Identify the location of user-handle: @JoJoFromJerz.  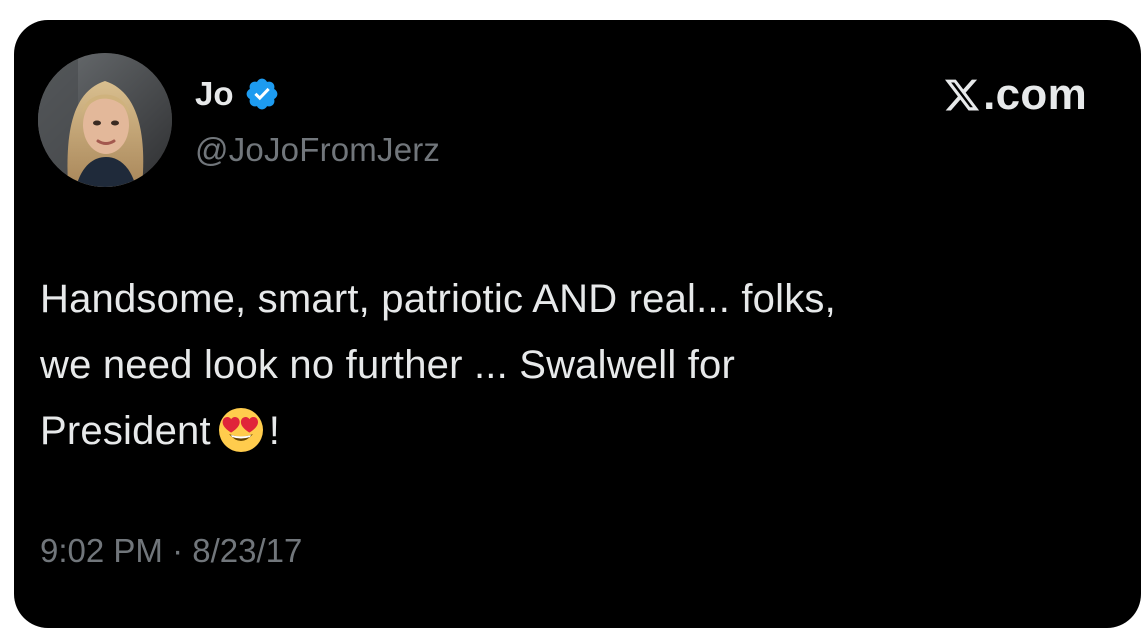
(317, 150).